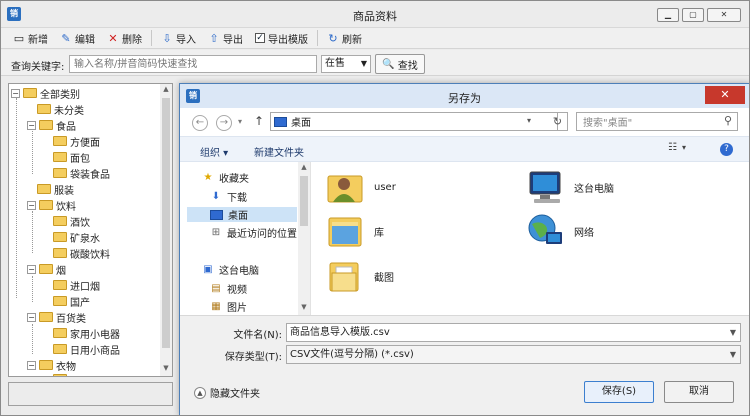 This screenshot has height=416, width=750. What do you see at coordinates (30, 38) in the screenshot?
I see `new-button: ▭ 新增` at bounding box center [30, 38].